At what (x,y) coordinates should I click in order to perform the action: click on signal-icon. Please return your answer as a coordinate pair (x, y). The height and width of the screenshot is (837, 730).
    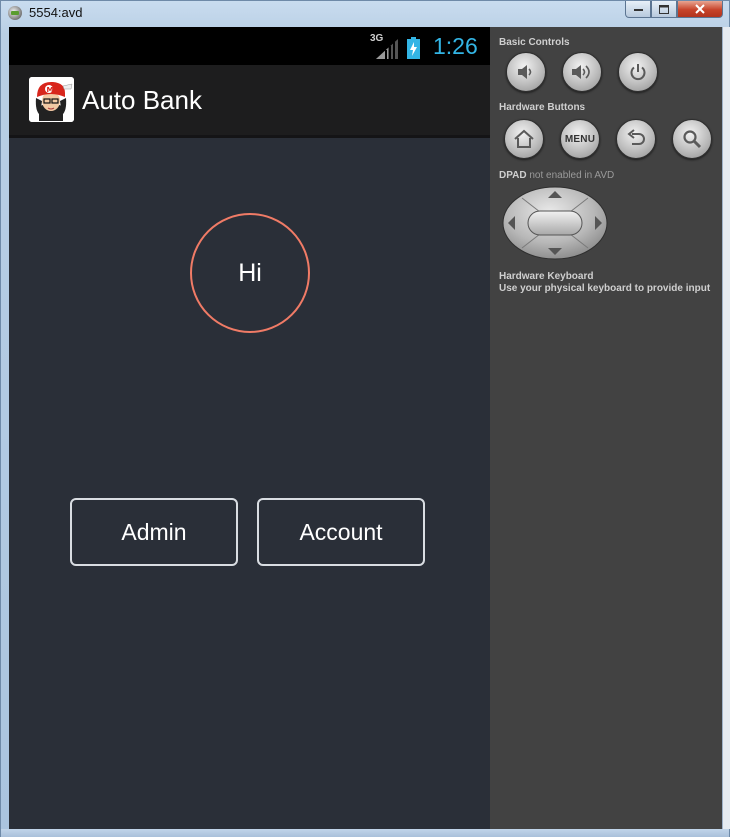
    Looking at the image, I should click on (387, 49).